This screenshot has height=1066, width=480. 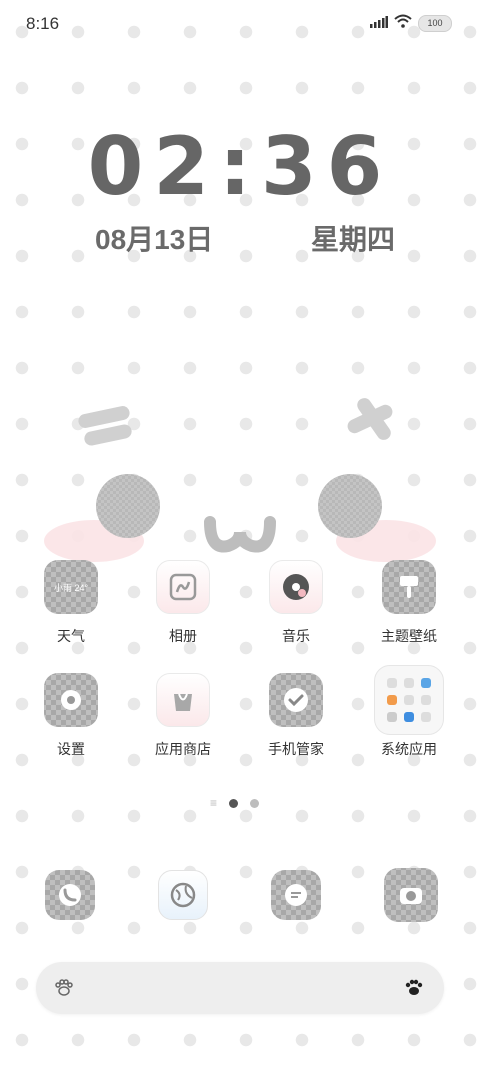 What do you see at coordinates (71, 636) in the screenshot?
I see `app-label: 天气` at bounding box center [71, 636].